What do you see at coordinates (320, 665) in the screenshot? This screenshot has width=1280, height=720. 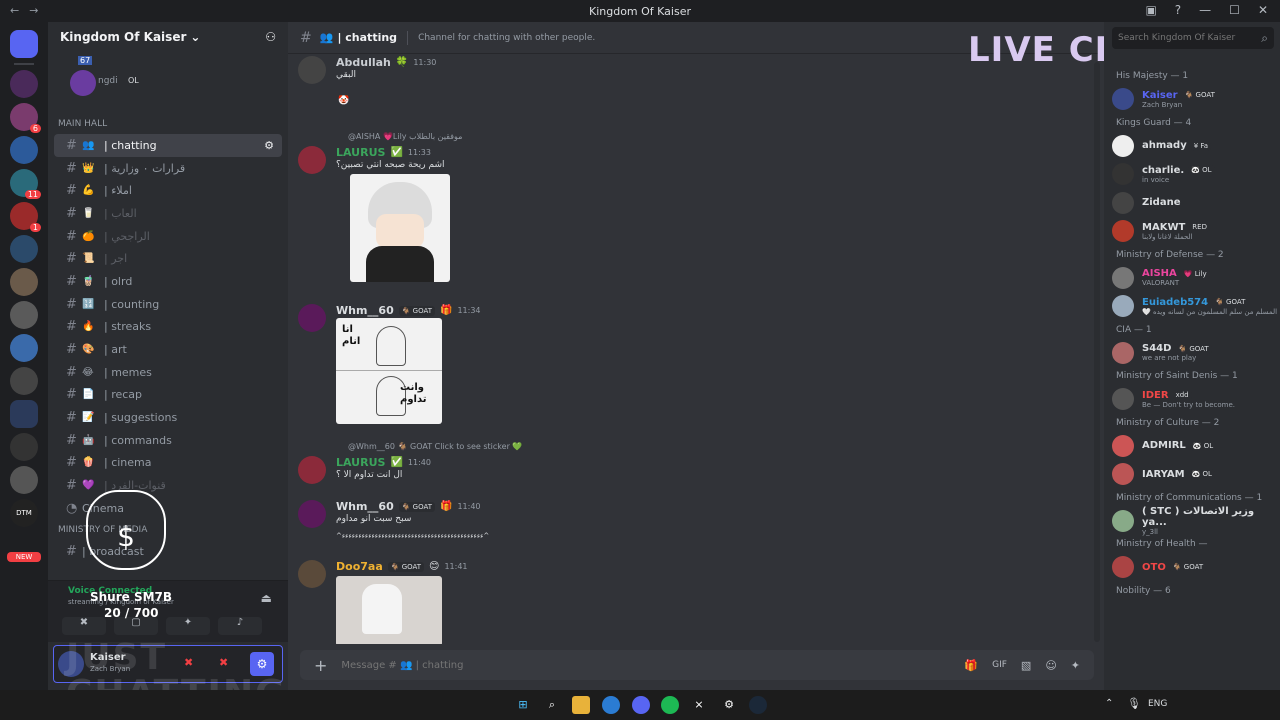 I see `add-attachment-icon: +` at bounding box center [320, 665].